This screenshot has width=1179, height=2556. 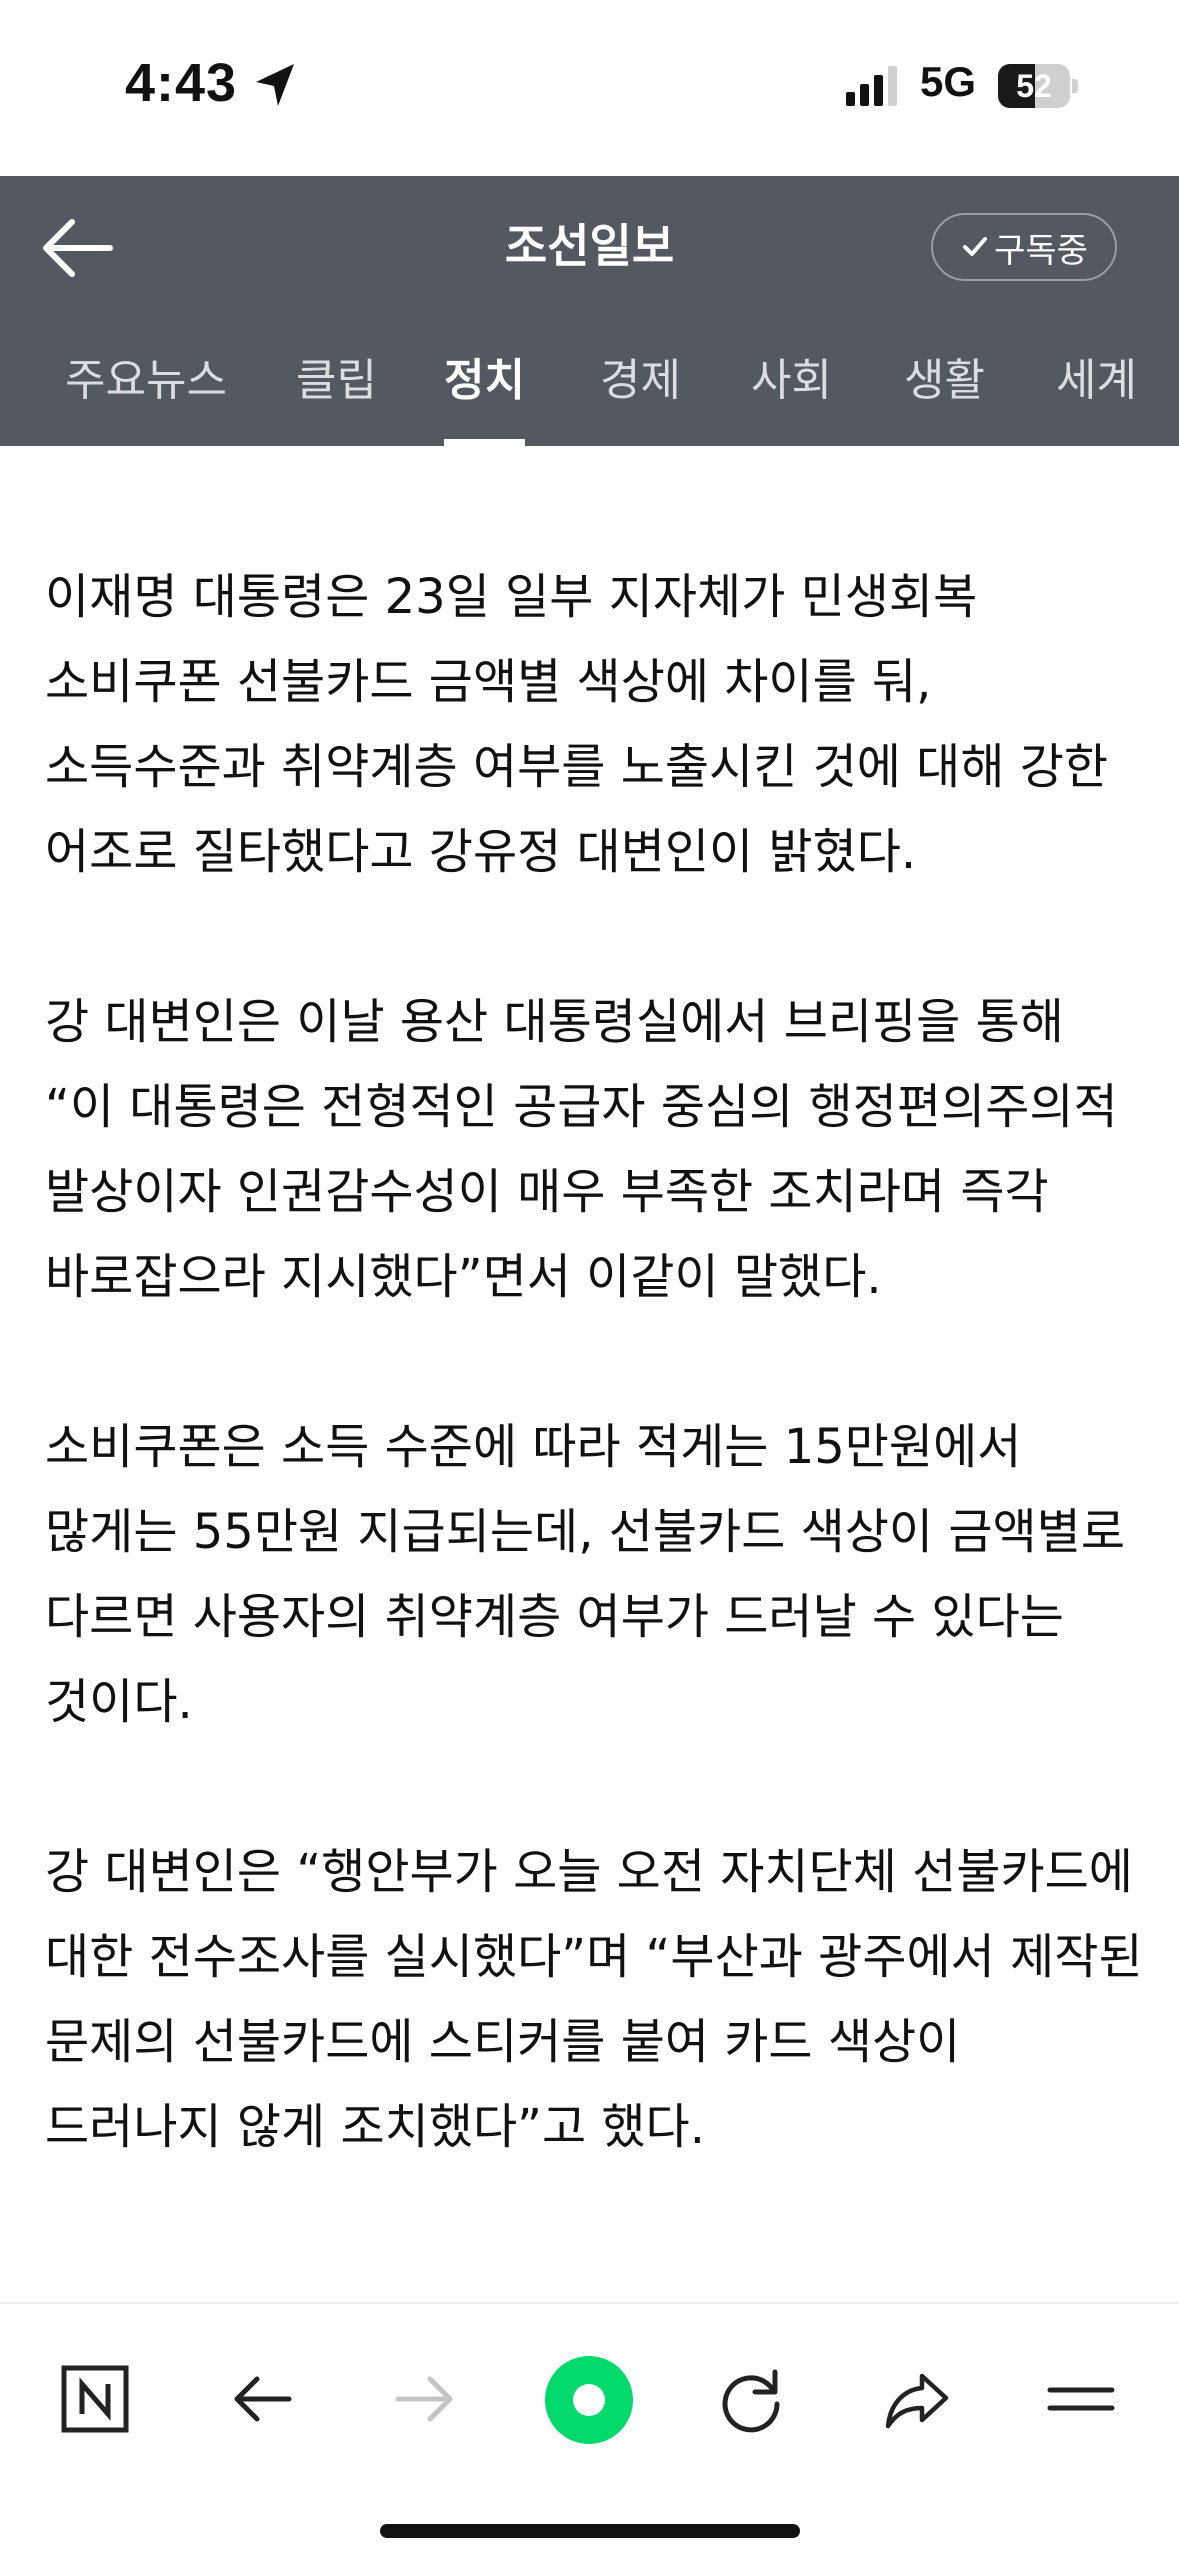 I want to click on check-icon, so click(x=975, y=246).